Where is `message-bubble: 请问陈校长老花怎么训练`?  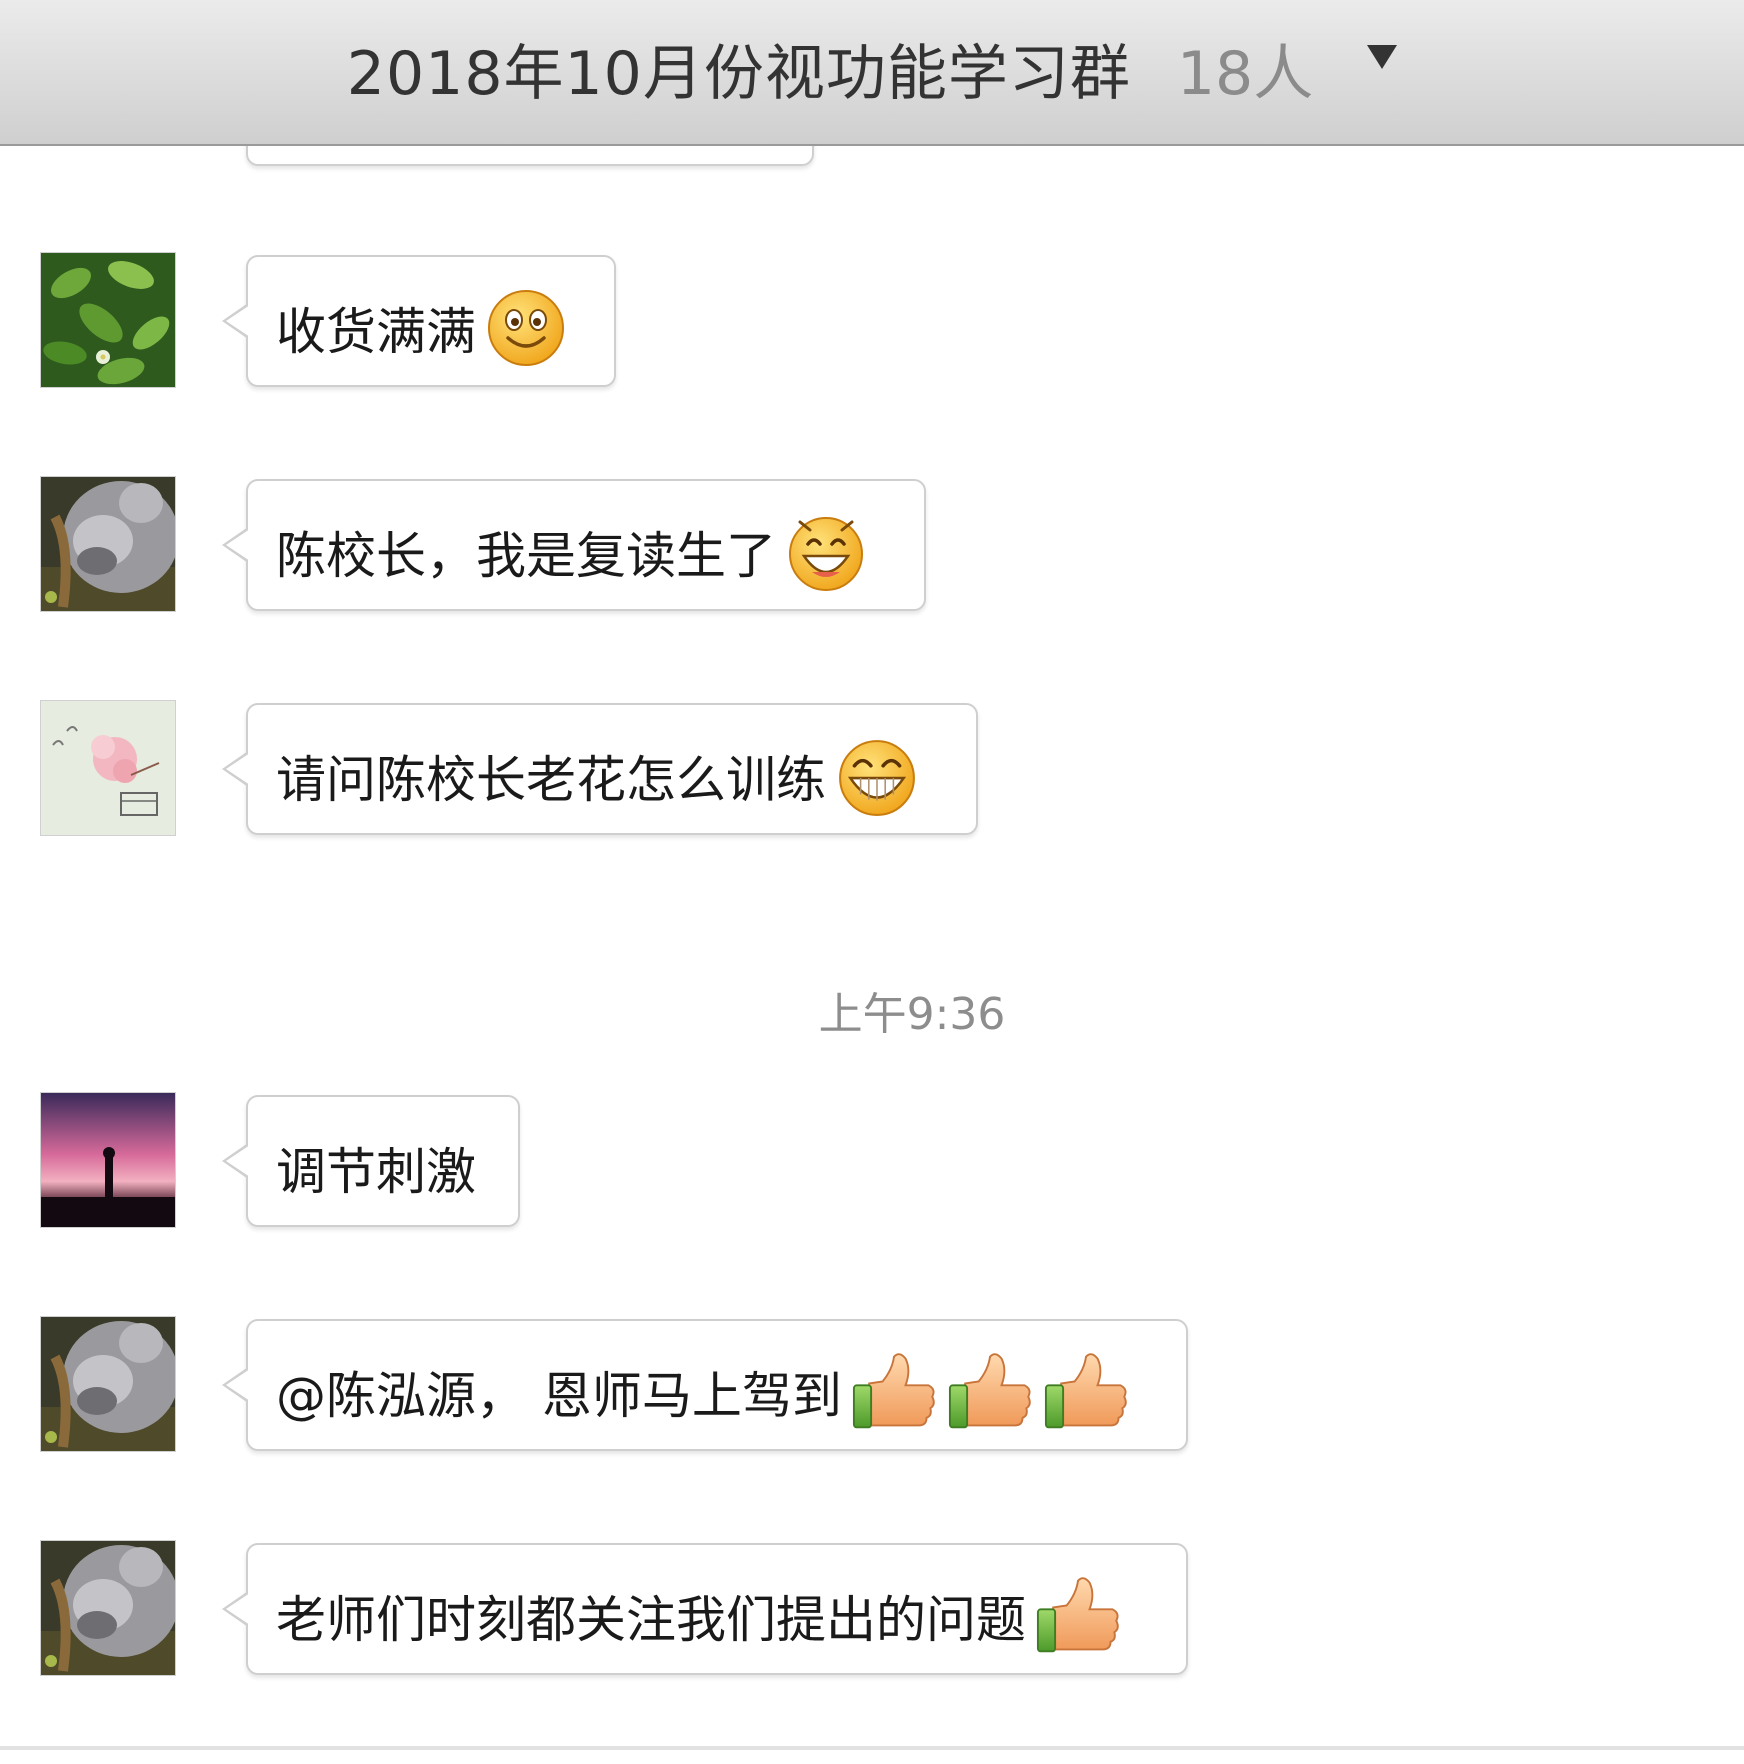 message-bubble: 请问陈校长老花怎么训练 is located at coordinates (600, 769).